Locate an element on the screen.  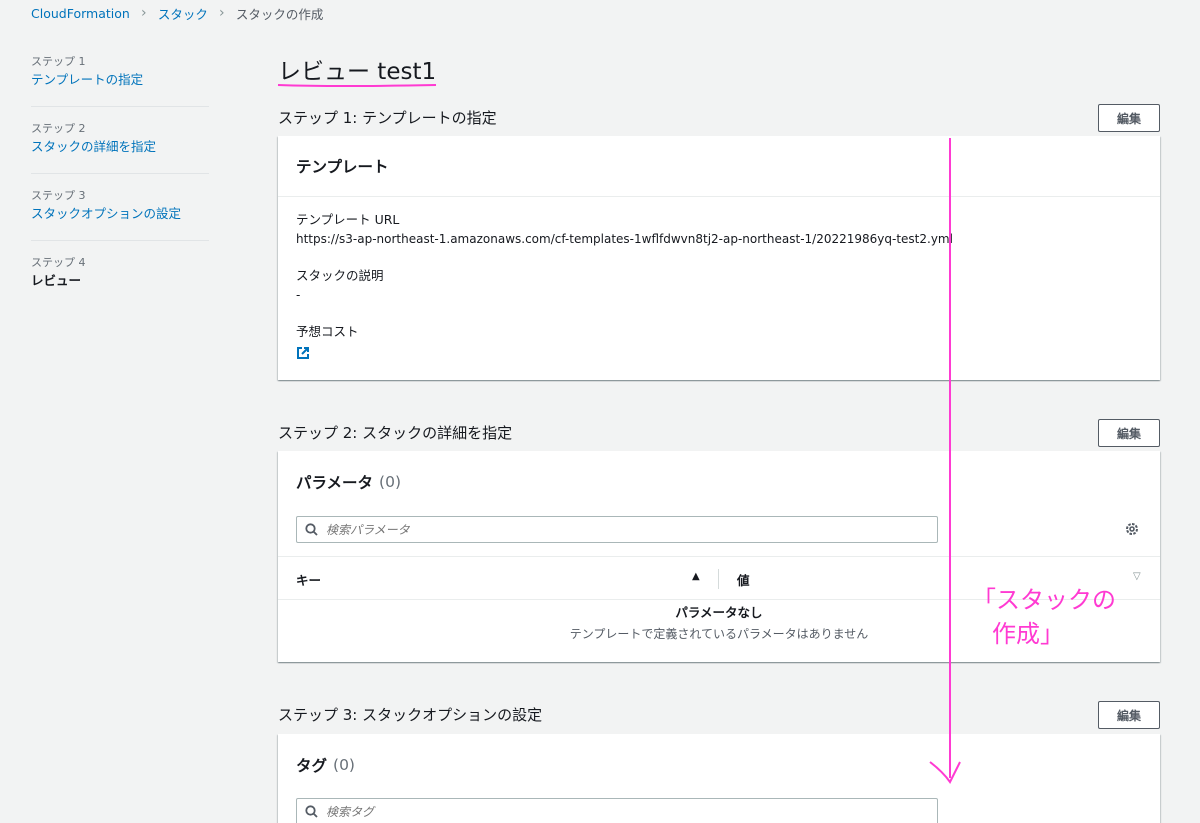
parameter-search is located at coordinates (617, 529).